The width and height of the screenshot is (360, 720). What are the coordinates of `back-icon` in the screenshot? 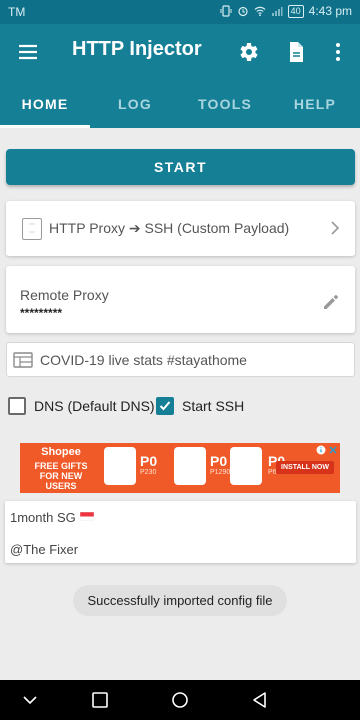 It's located at (260, 700).